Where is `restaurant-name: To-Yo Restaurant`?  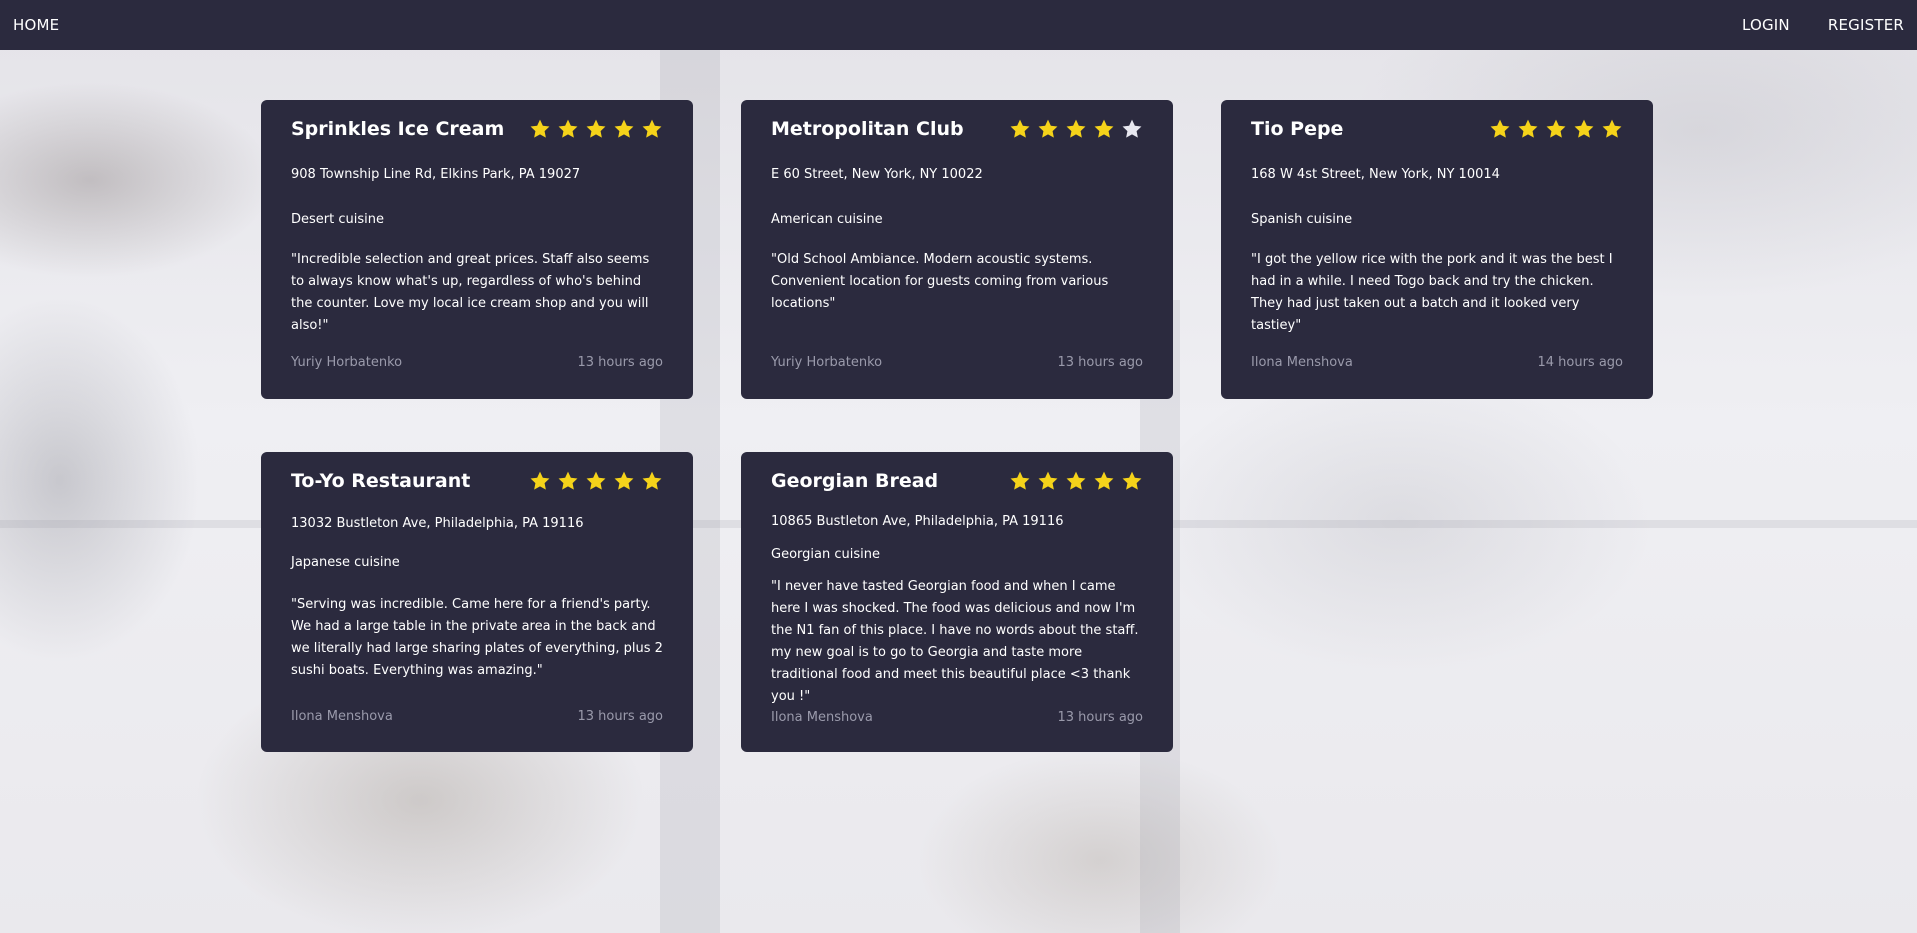
restaurant-name: To-Yo Restaurant is located at coordinates (381, 481).